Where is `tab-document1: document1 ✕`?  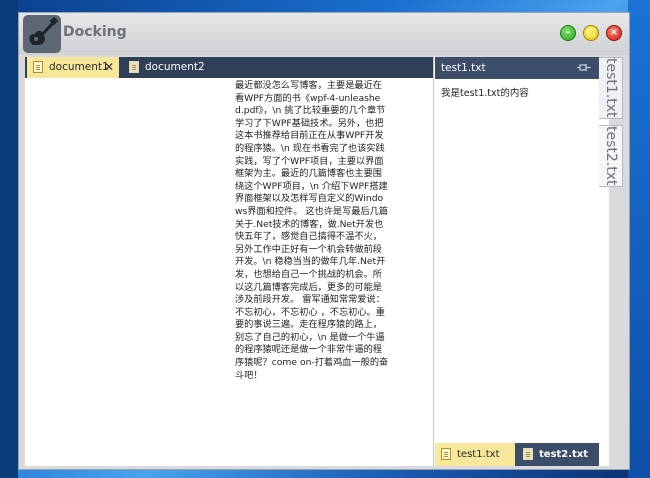
tab-document1: document1 ✕ is located at coordinates (73, 67).